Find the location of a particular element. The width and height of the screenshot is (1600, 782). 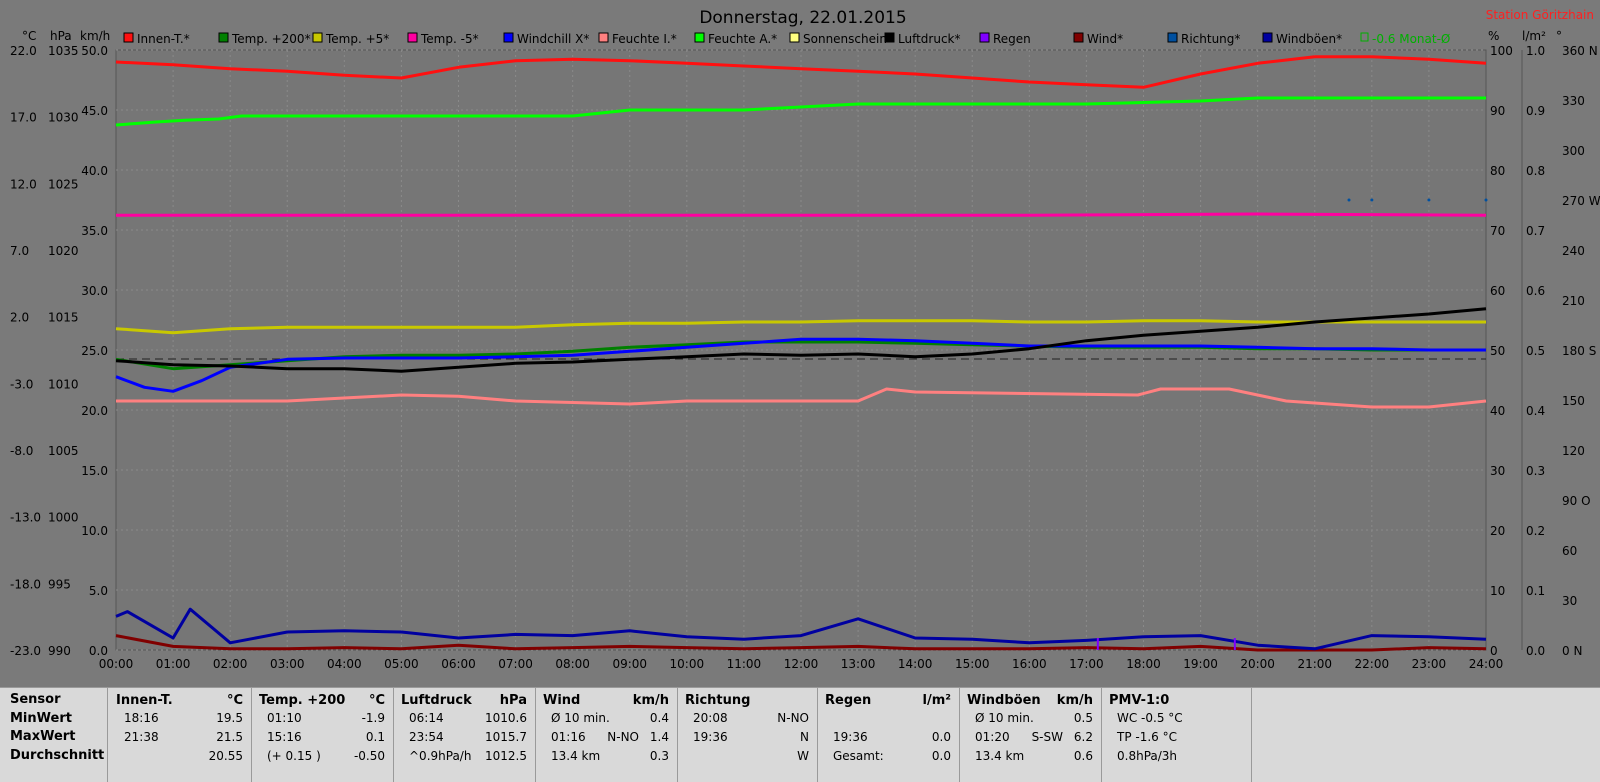

legend-label: Windchill X* is located at coordinates (553, 39).